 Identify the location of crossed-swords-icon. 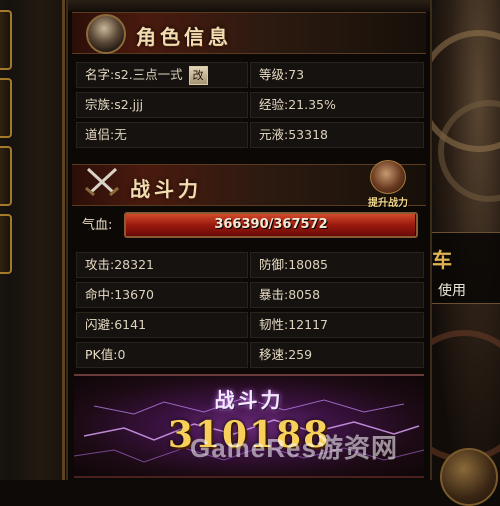
(102, 181).